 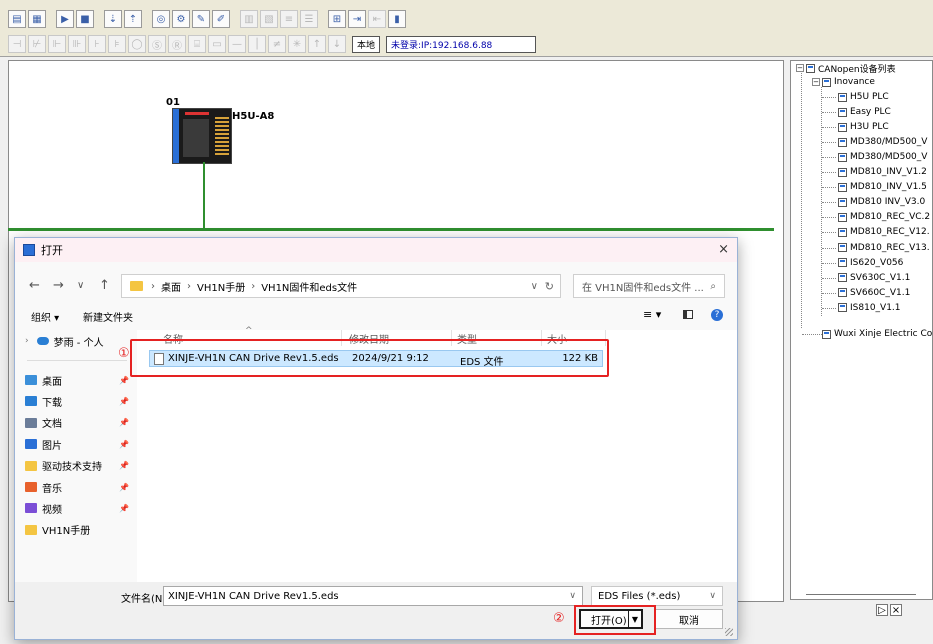 I want to click on help-icon: ?, so click(x=717, y=315).